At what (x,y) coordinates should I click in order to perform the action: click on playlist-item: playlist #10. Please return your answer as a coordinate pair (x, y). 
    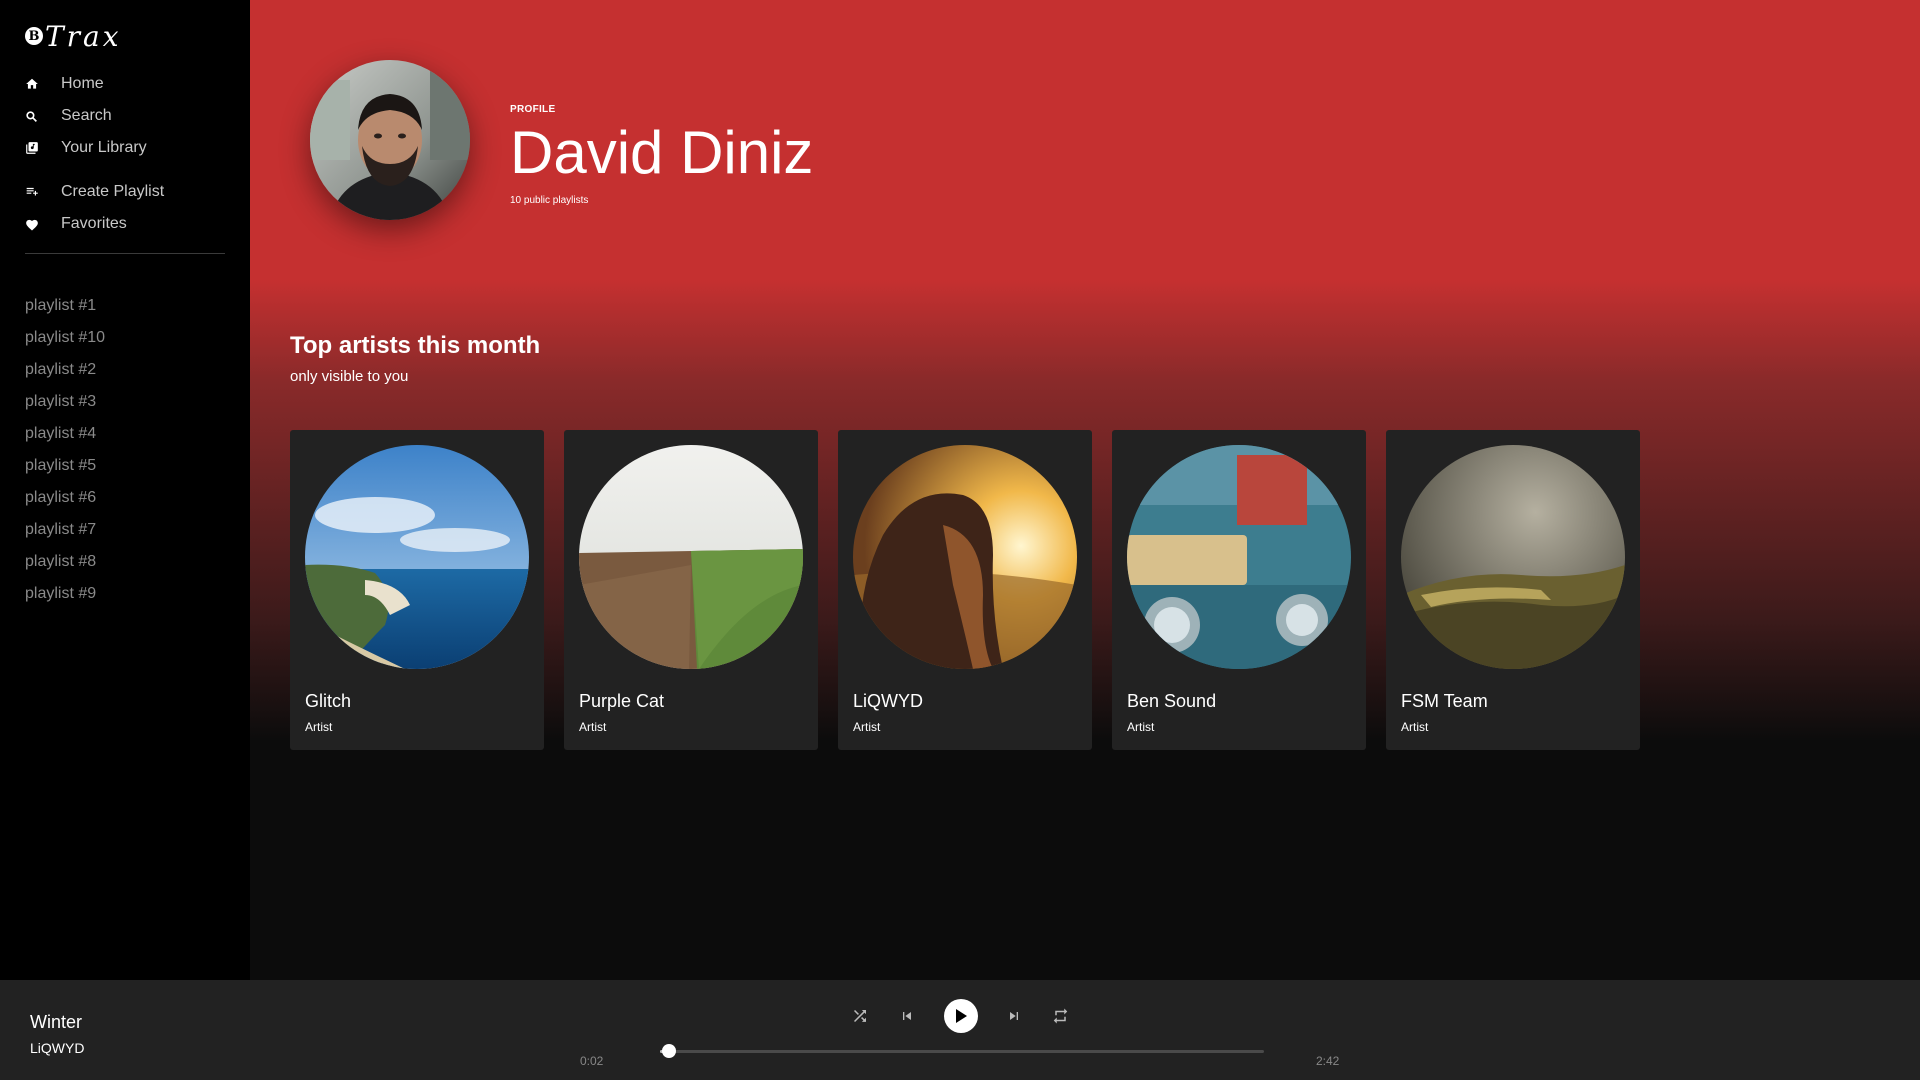
    Looking at the image, I should click on (125, 338).